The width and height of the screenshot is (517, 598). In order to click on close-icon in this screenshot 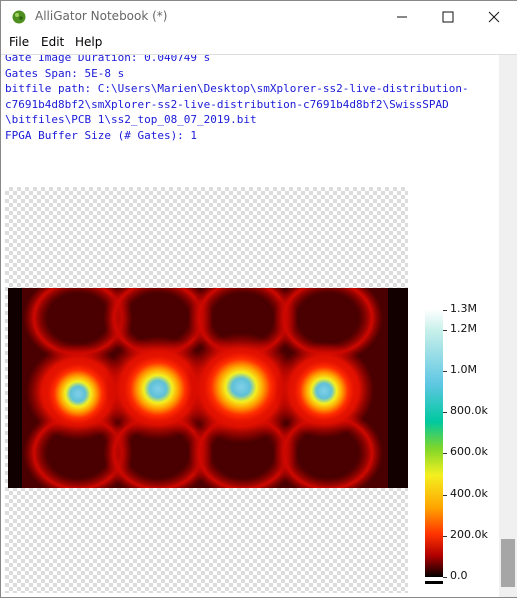, I will do `click(494, 16)`.